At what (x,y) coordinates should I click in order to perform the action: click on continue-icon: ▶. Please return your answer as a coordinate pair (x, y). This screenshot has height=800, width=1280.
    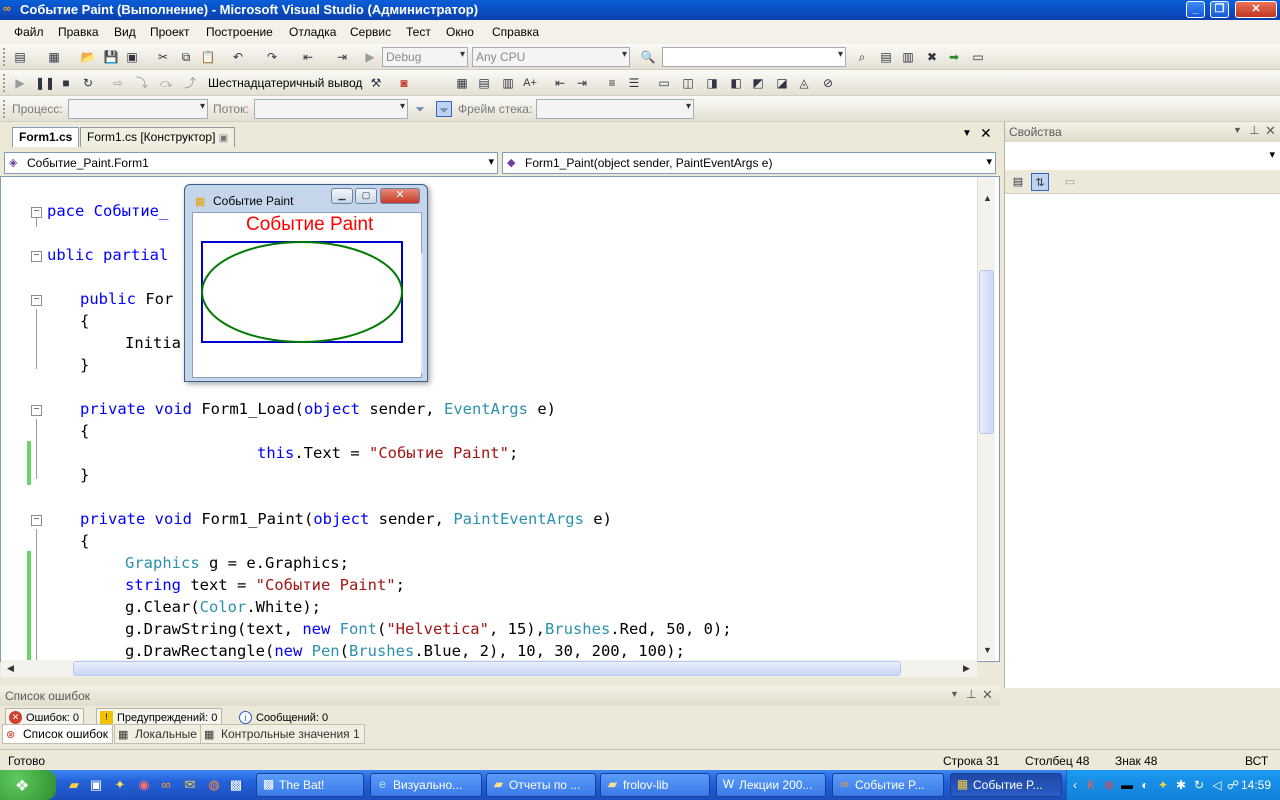
    Looking at the image, I should click on (20, 83).